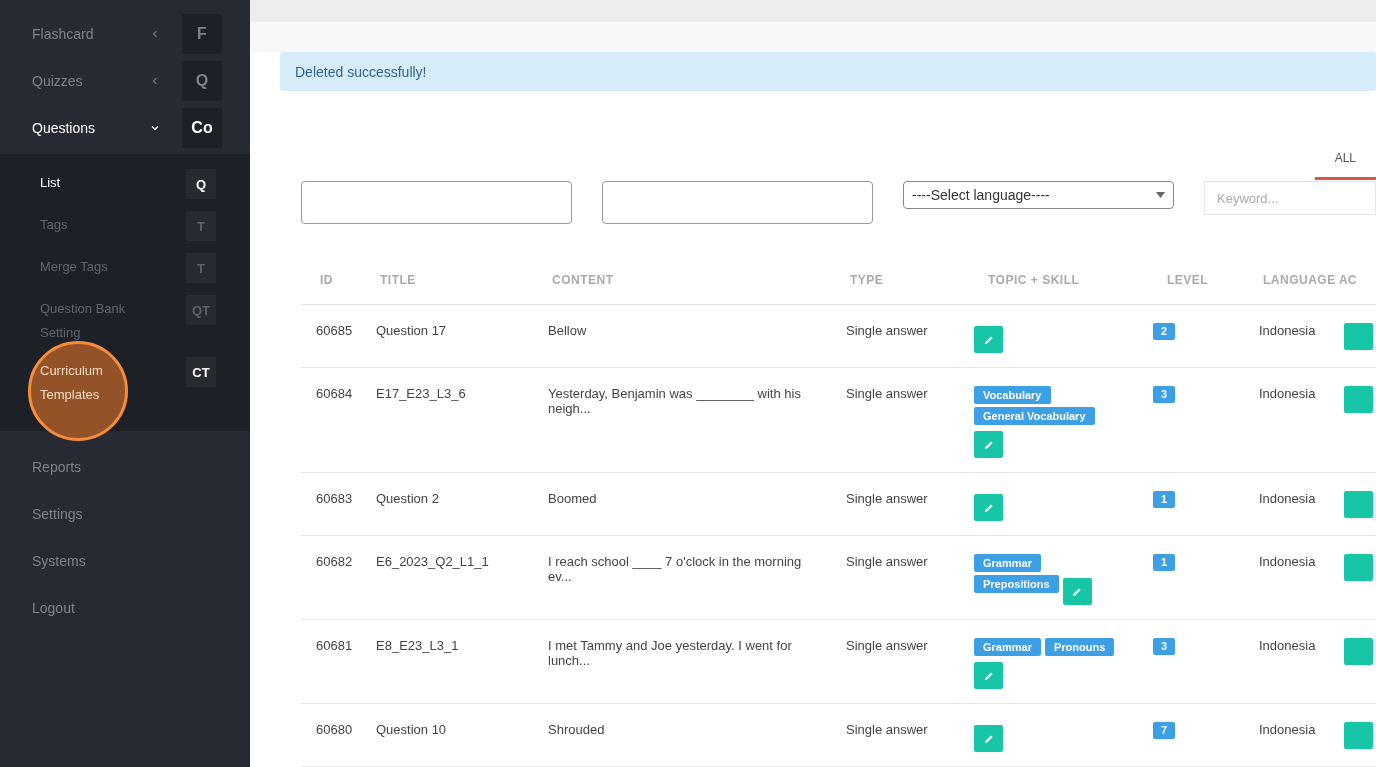 This screenshot has height=767, width=1376. I want to click on column-header: LEVEL, so click(1188, 280).